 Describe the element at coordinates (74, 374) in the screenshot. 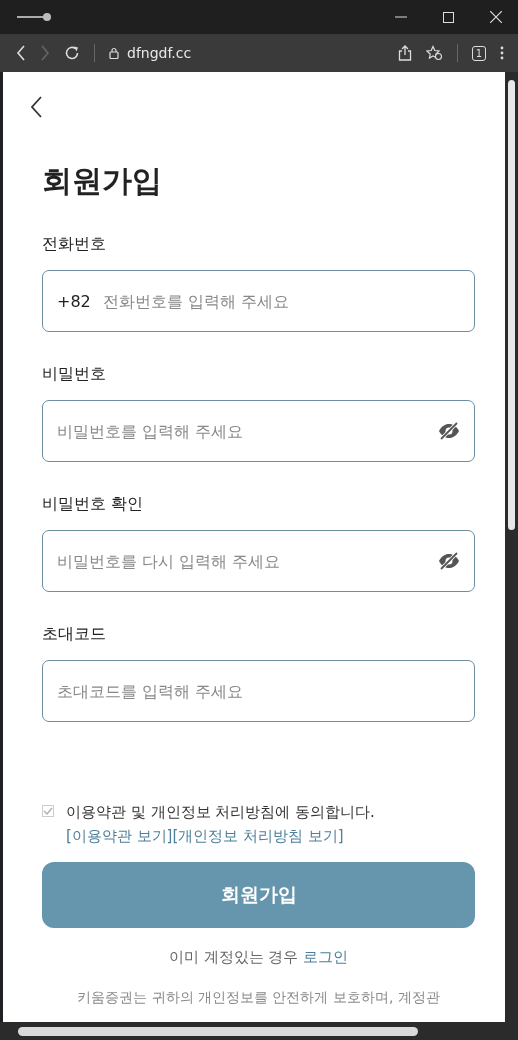

I see `field-label: 비밀번호` at that location.